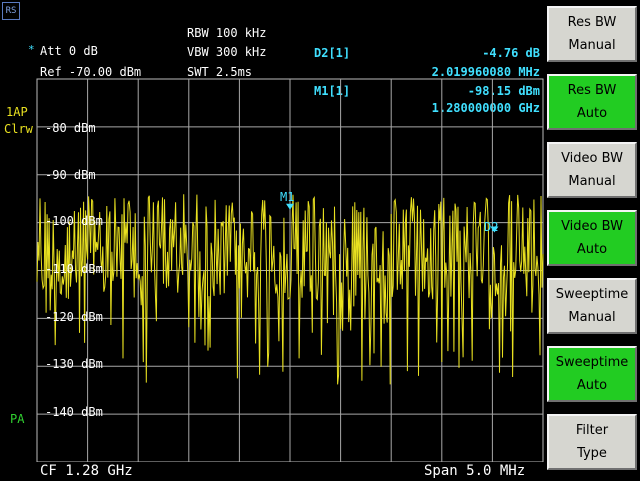 The image size is (640, 481). Describe the element at coordinates (74, 221) in the screenshot. I see `y-tick-label: -100 dBm` at that location.